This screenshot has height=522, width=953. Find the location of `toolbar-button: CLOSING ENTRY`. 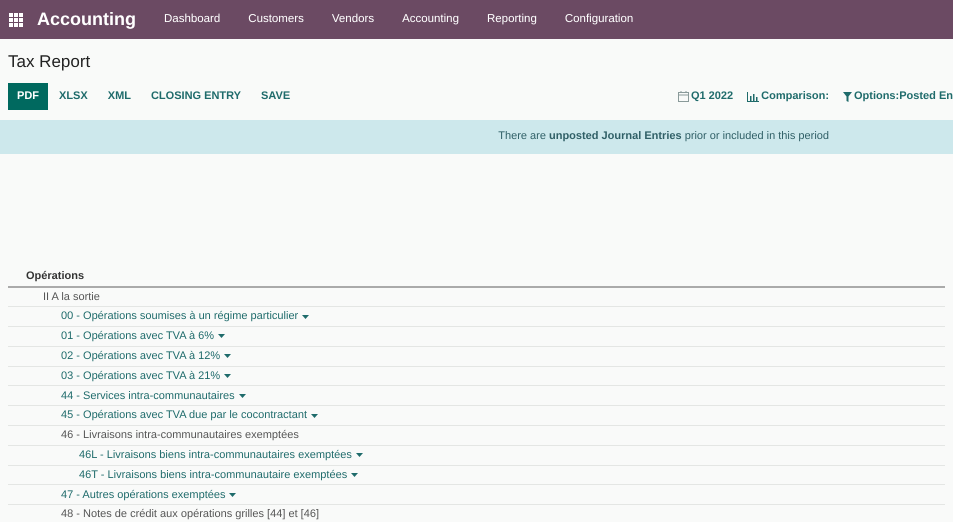

toolbar-button: CLOSING ENTRY is located at coordinates (196, 96).